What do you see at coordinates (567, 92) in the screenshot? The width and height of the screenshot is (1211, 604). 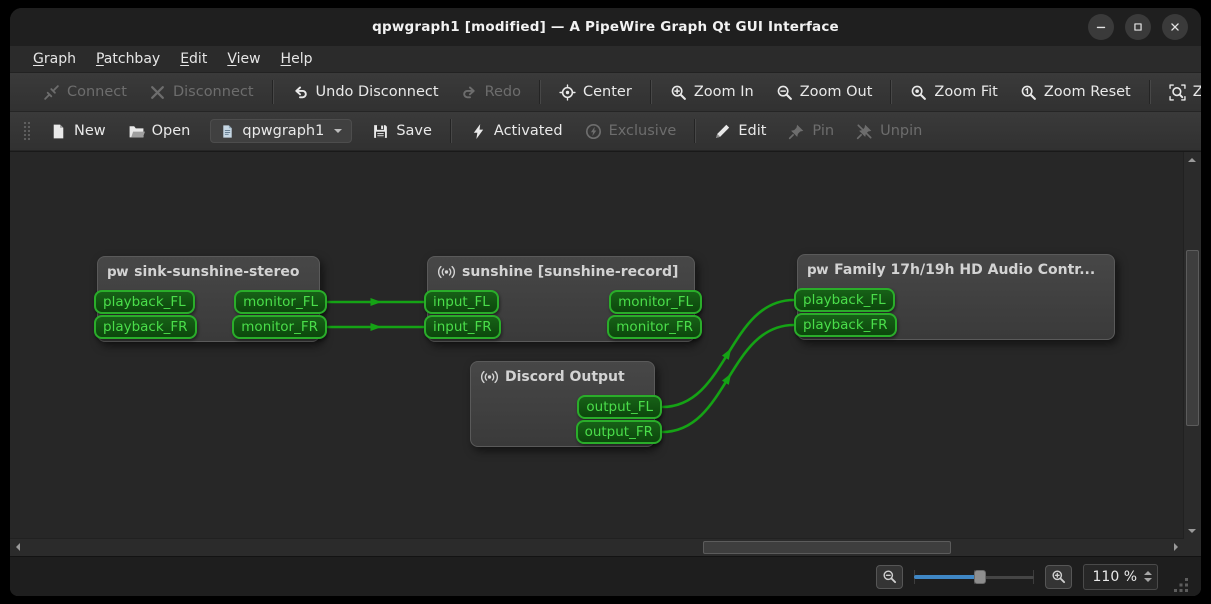 I see `center-icon` at bounding box center [567, 92].